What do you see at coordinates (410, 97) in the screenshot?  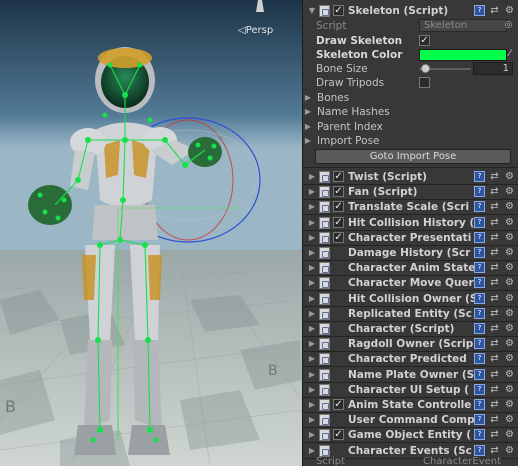 I see `bones-foldout: ▶ Bones` at bounding box center [410, 97].